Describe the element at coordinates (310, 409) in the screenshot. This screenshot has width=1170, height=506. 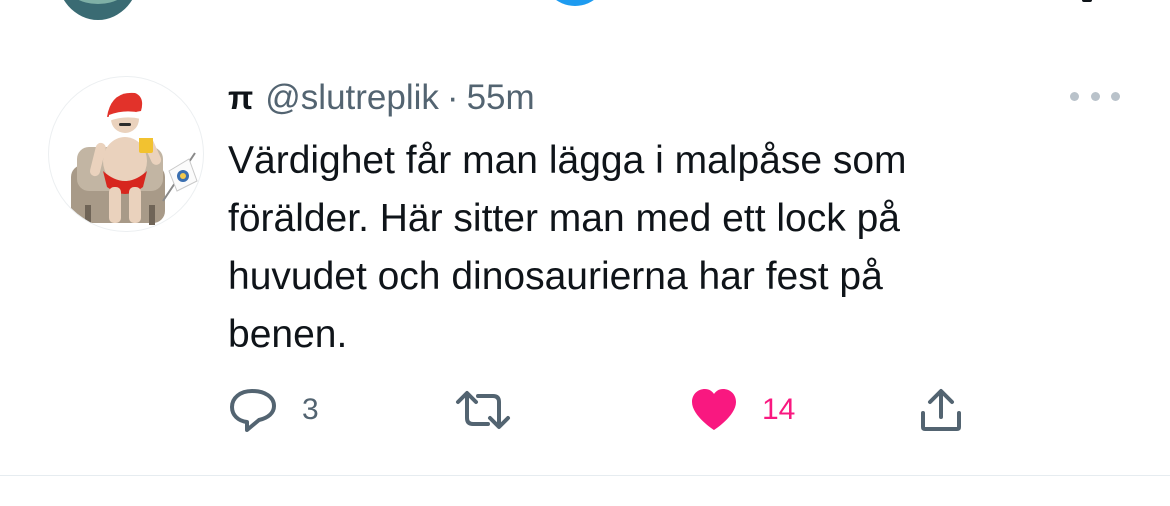
I see `reply-count: 3` at that location.